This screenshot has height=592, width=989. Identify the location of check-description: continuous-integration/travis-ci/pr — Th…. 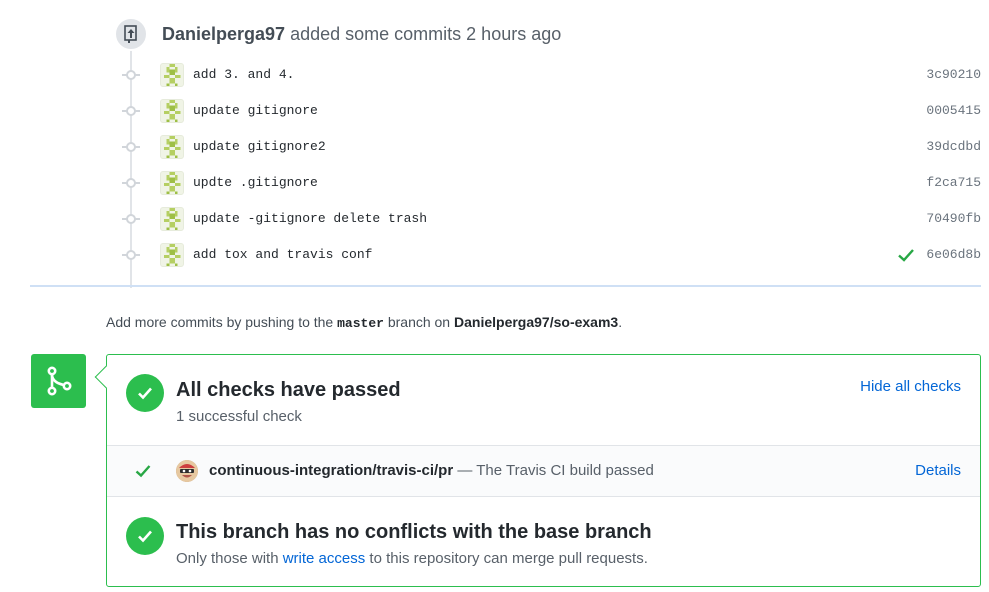
(431, 470).